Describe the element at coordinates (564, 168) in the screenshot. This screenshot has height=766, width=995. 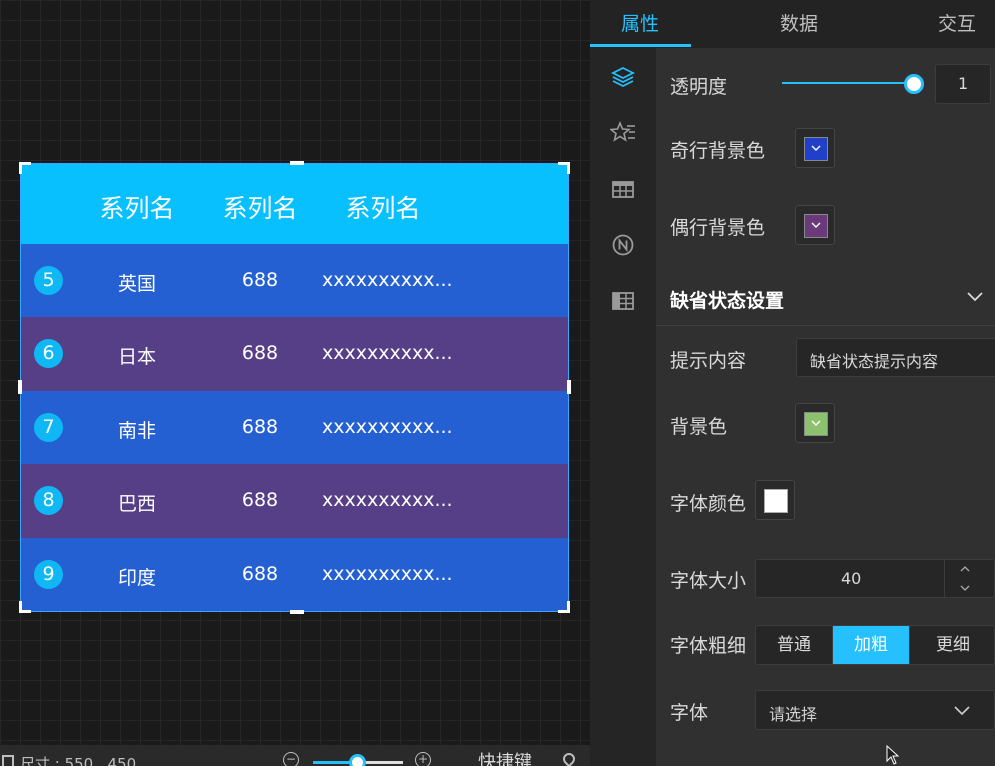
I see `resize-handle-top-right` at that location.